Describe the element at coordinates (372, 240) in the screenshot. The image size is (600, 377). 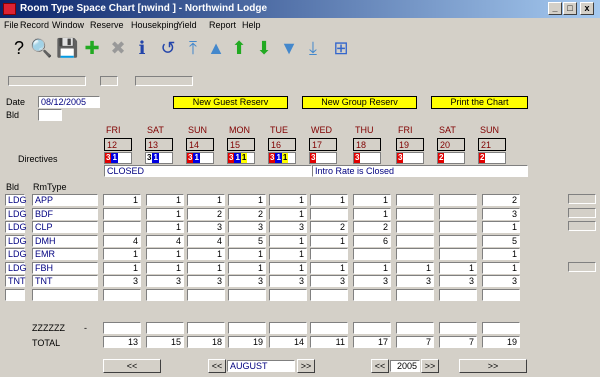
I see `availability-cell: 6` at that location.